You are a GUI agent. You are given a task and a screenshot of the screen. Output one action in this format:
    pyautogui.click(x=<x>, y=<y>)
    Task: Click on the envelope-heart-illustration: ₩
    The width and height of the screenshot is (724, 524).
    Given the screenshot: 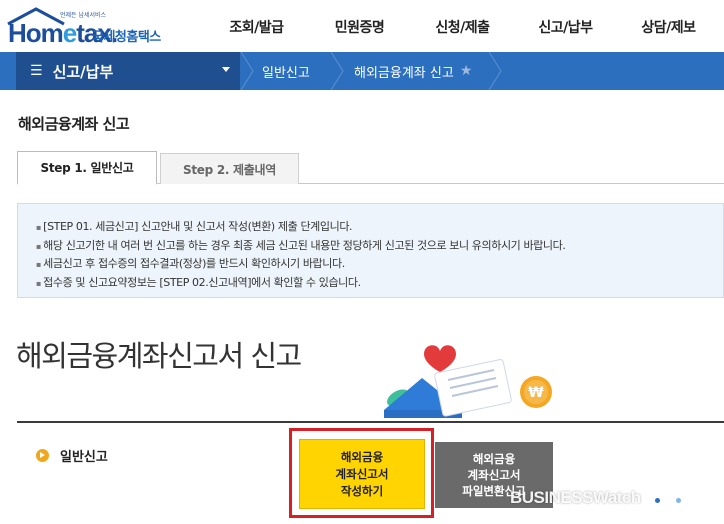 What is the action you would take?
    pyautogui.click(x=468, y=381)
    